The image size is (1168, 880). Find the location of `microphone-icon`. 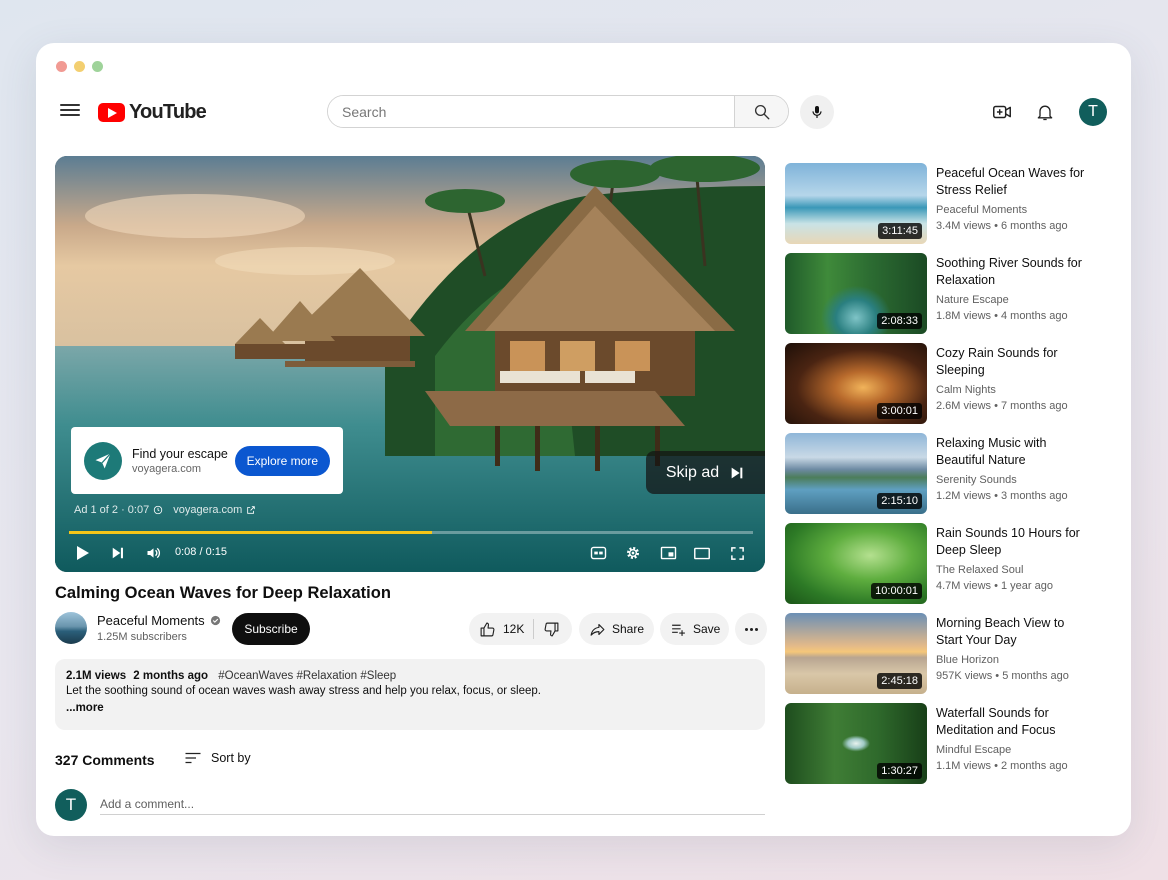

microphone-icon is located at coordinates (817, 112).